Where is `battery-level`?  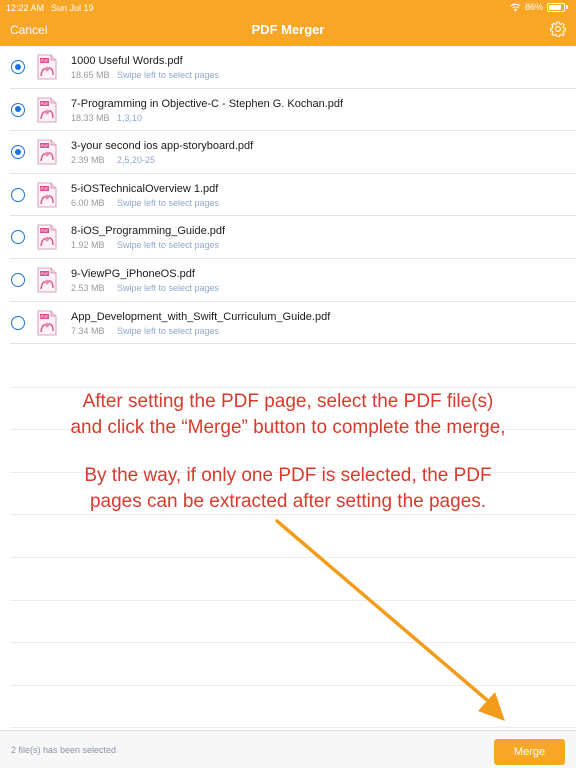
battery-level is located at coordinates (555, 7).